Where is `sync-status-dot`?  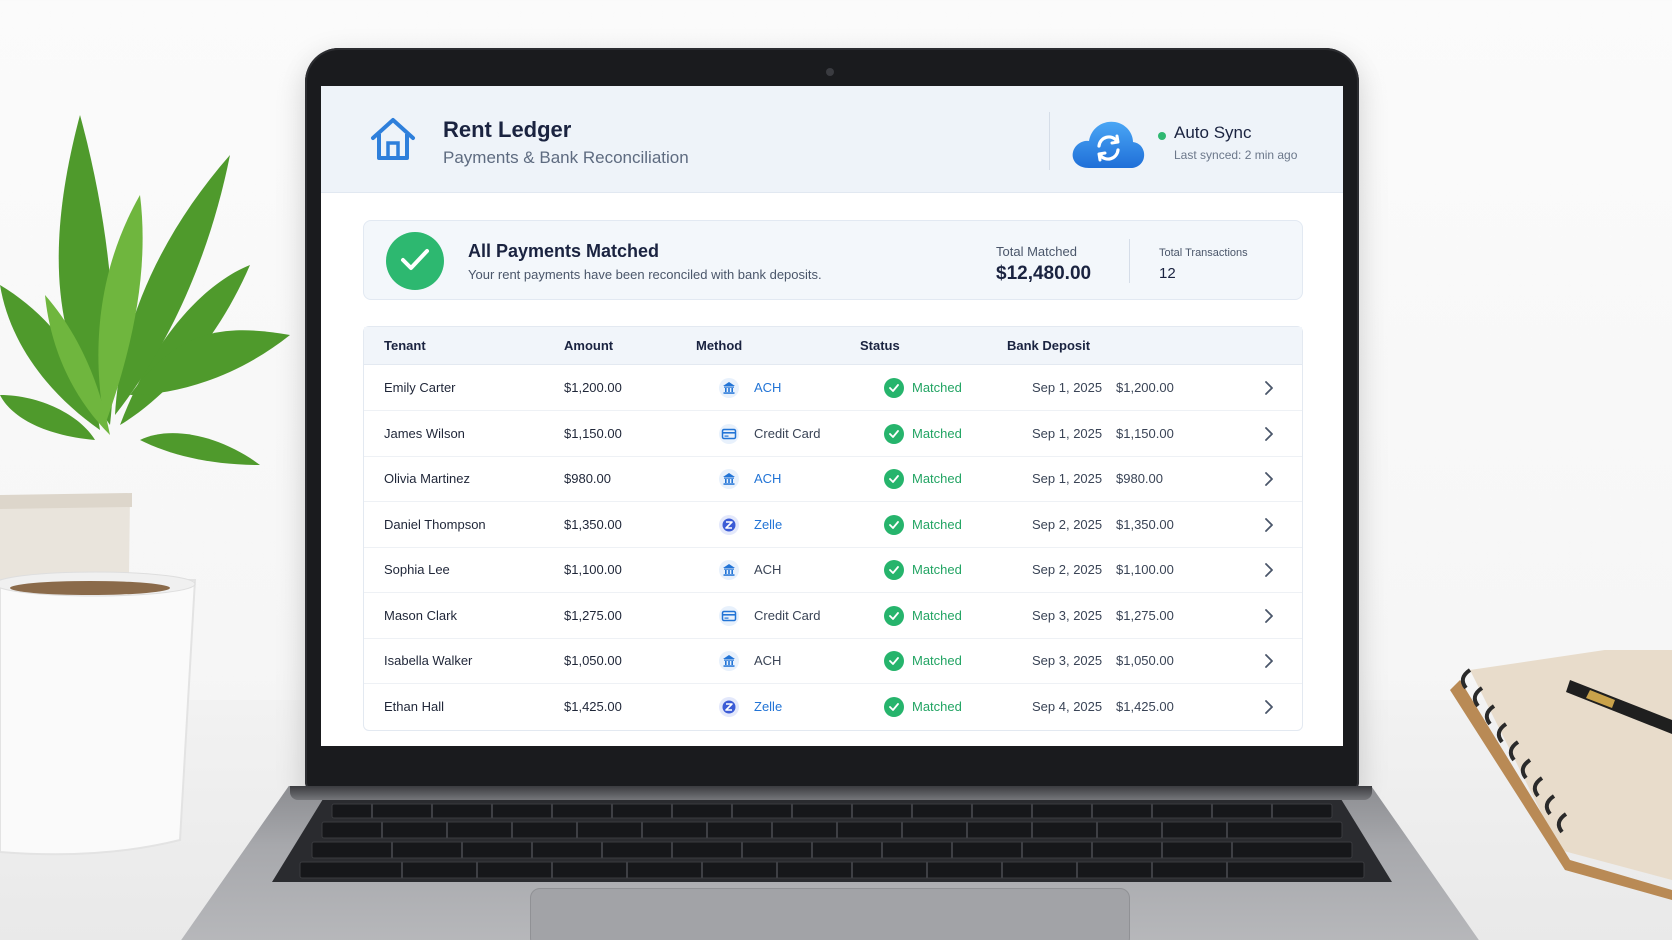
sync-status-dot is located at coordinates (1162, 136).